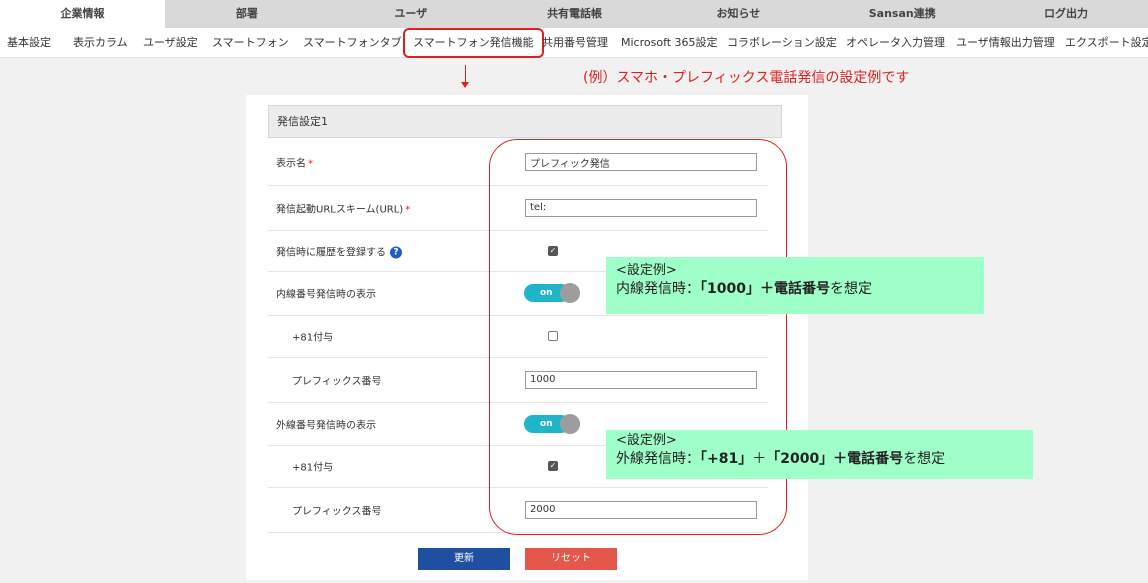 The width and height of the screenshot is (1148, 583). Describe the element at coordinates (411, 14) in the screenshot. I see `tab-user: ユーザ` at that location.